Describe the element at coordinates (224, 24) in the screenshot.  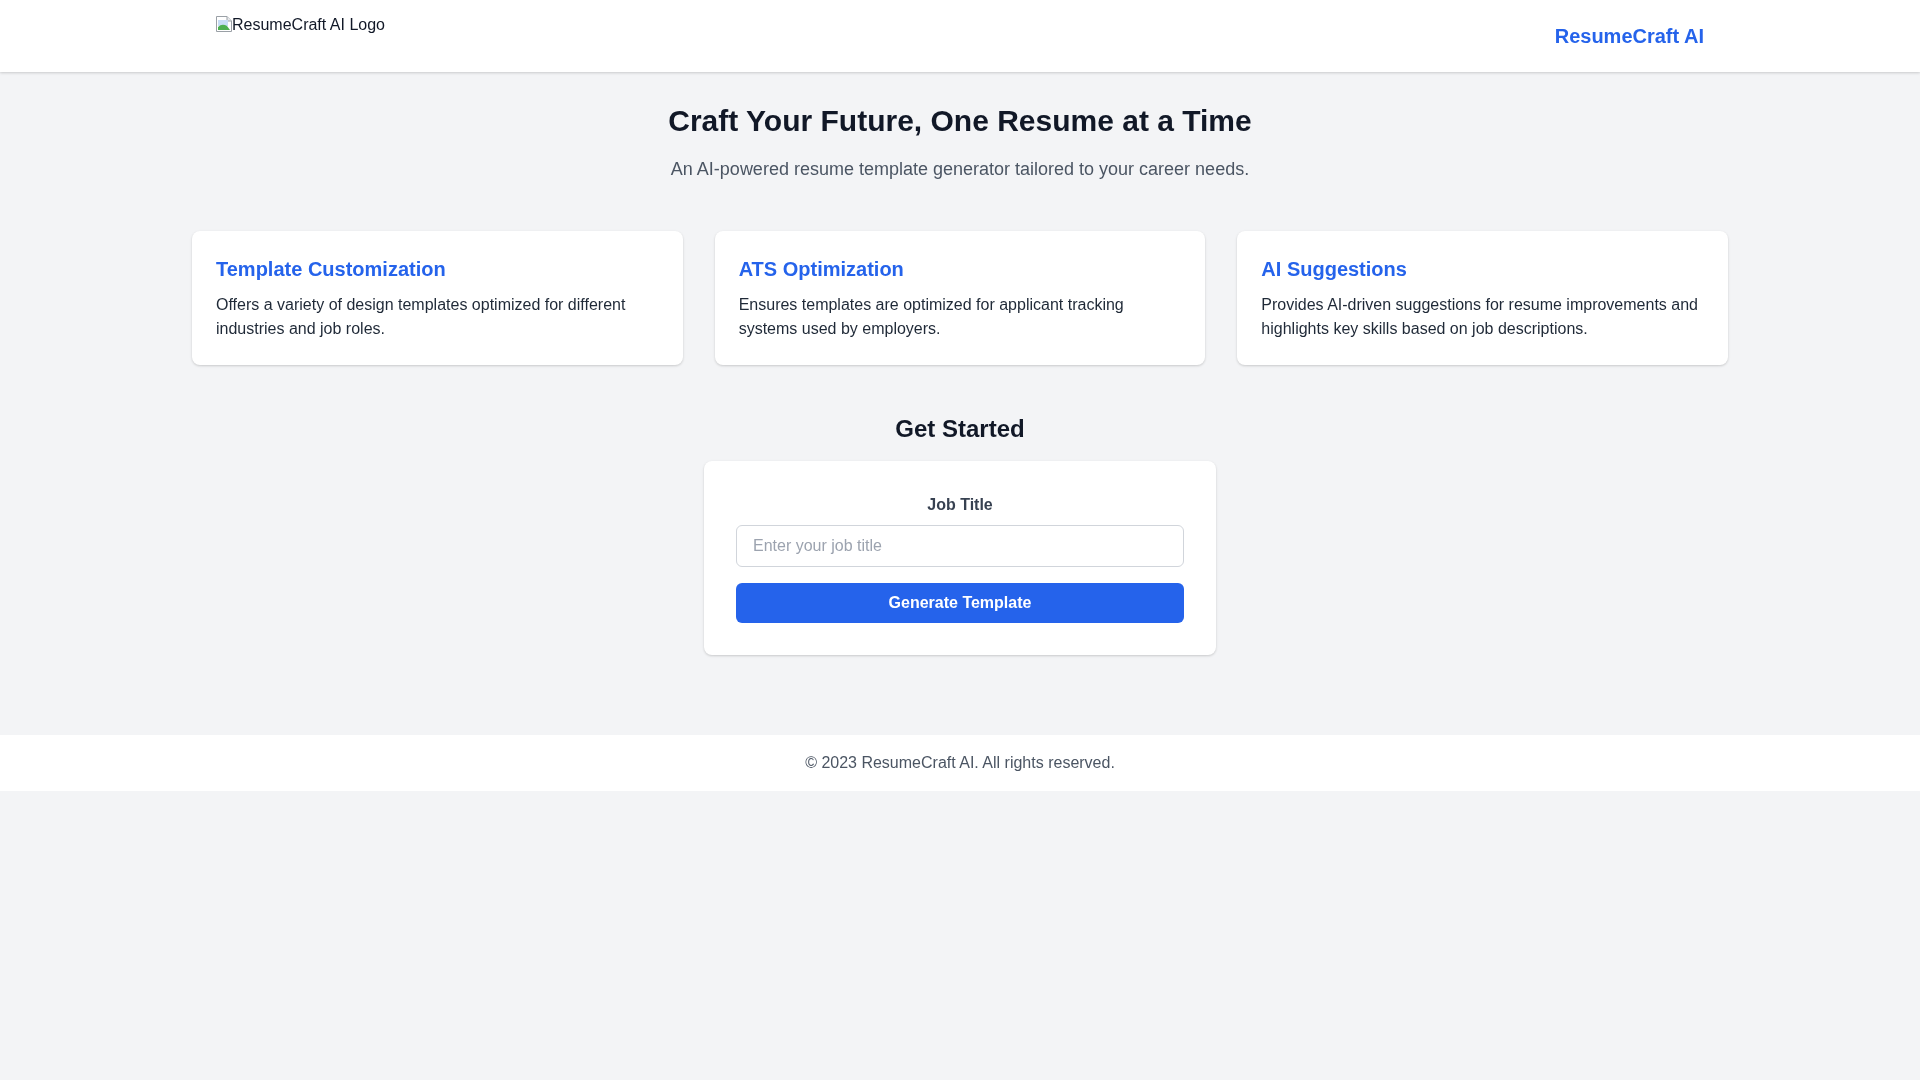
I see `broken-image-icon` at that location.